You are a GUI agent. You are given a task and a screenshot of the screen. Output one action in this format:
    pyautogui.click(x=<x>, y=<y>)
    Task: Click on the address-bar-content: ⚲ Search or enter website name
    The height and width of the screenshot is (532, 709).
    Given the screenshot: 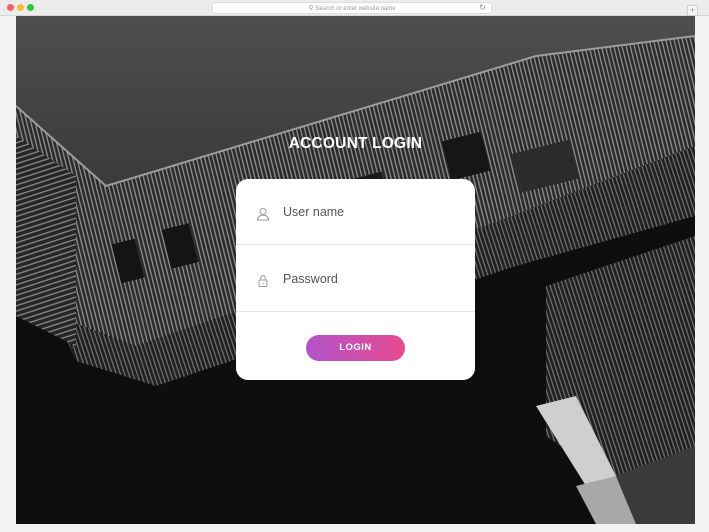 What is the action you would take?
    pyautogui.click(x=352, y=8)
    